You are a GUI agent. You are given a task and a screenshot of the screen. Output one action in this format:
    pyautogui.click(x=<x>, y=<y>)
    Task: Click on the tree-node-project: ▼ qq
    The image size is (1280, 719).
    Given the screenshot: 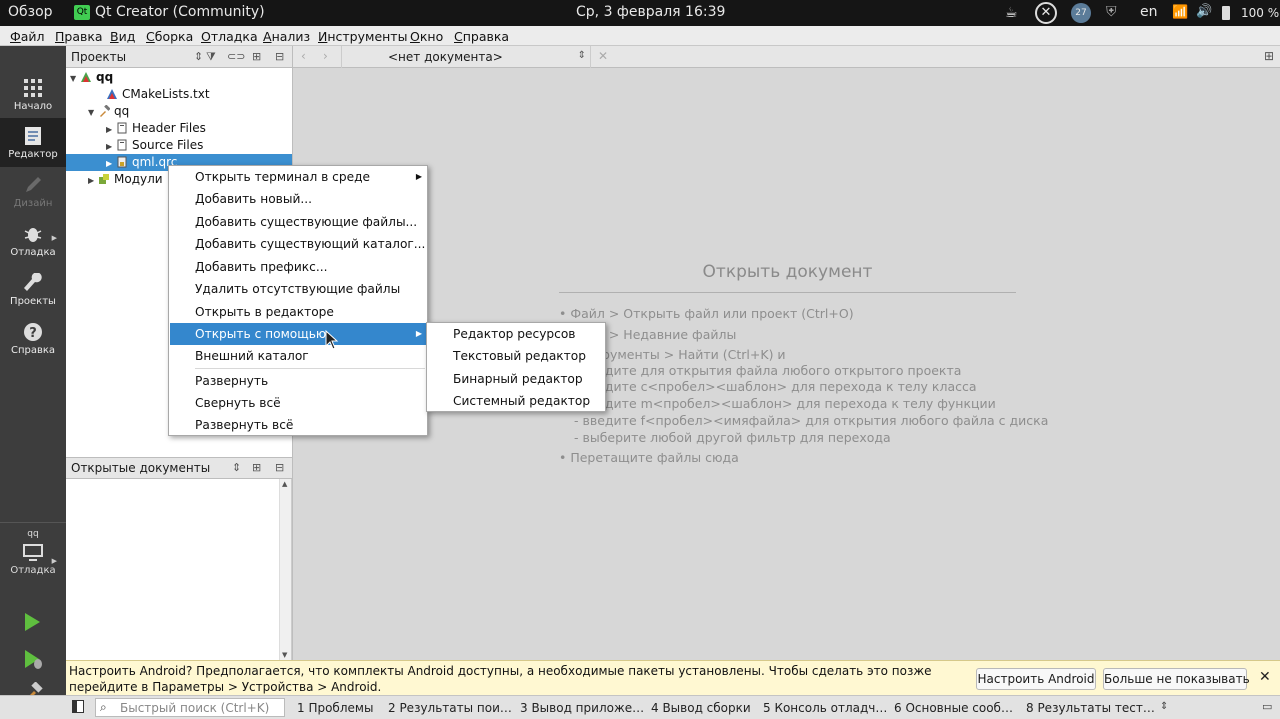 What is the action you would take?
    pyautogui.click(x=91, y=77)
    